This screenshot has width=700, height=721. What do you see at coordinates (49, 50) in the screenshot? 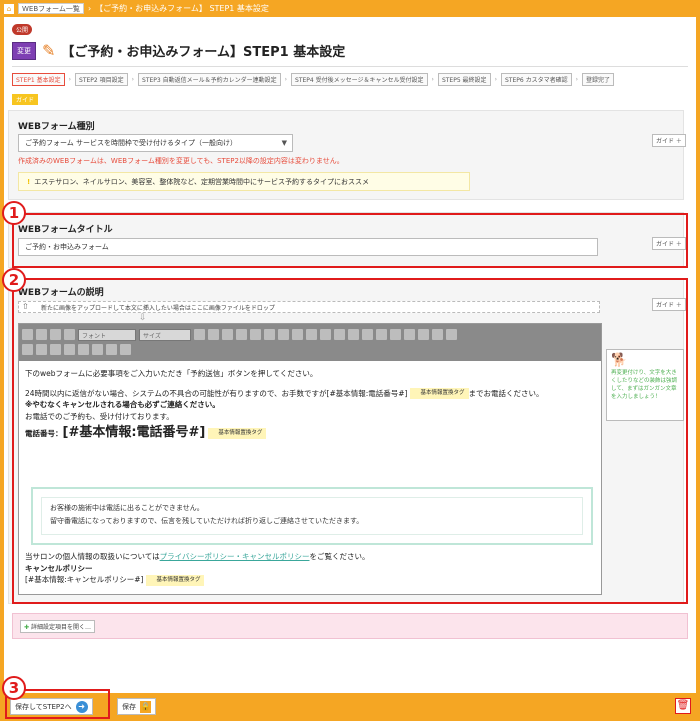
I see `pencil-icon: ✎` at bounding box center [49, 50].